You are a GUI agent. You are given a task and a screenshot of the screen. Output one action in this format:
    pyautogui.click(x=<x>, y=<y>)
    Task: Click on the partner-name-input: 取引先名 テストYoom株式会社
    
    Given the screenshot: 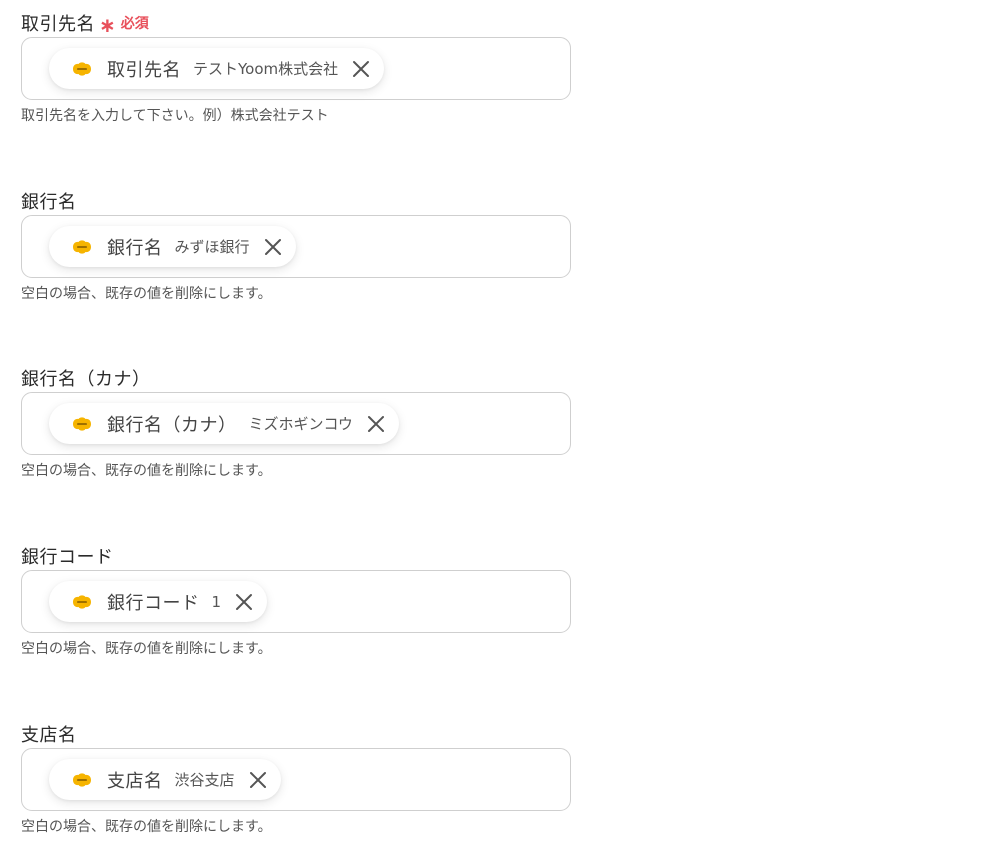 What is the action you would take?
    pyautogui.click(x=296, y=68)
    